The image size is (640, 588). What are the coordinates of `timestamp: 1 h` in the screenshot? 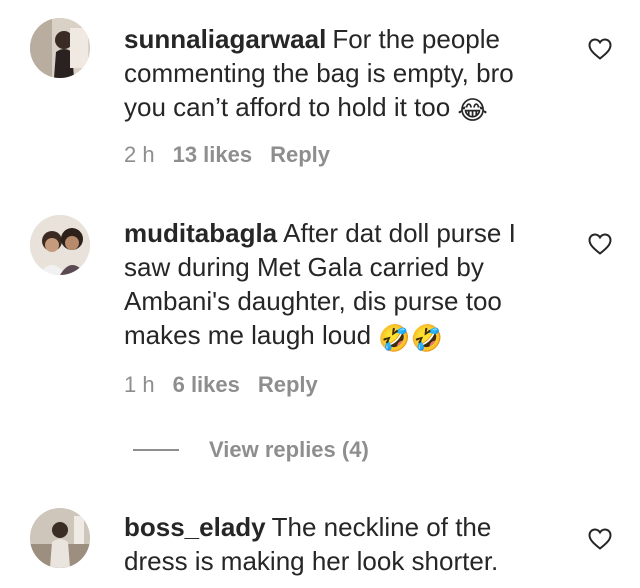 It's located at (139, 384).